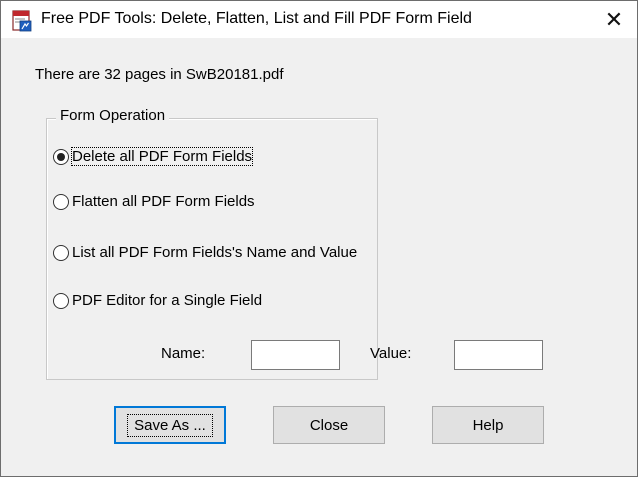 Image resolution: width=638 pixels, height=477 pixels. I want to click on form-operation-legend: Form Operation, so click(113, 115).